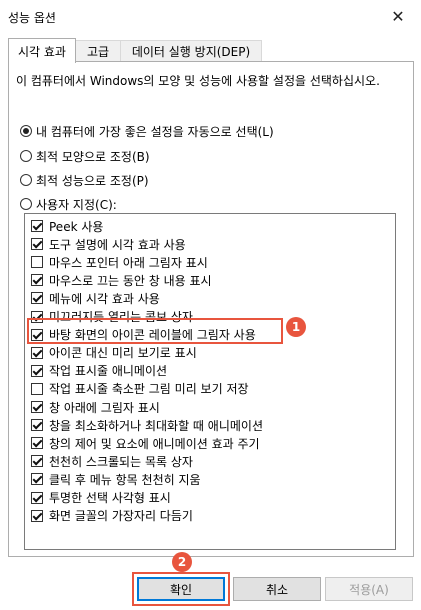 Image resolution: width=421 pixels, height=610 pixels. I want to click on effect-item: 창 아래에 그림자 표시, so click(95, 407).